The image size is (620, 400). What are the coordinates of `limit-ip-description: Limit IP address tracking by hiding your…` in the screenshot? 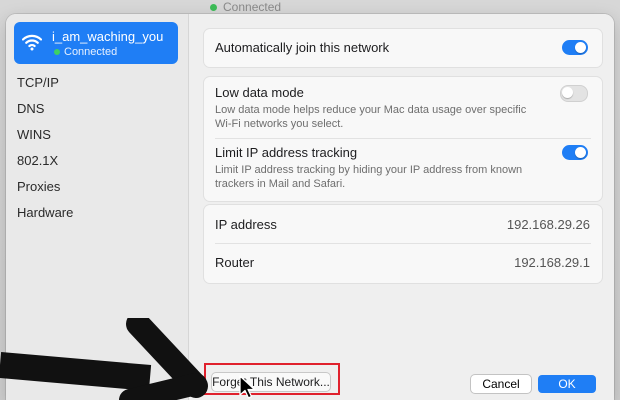 It's located at (369, 177).